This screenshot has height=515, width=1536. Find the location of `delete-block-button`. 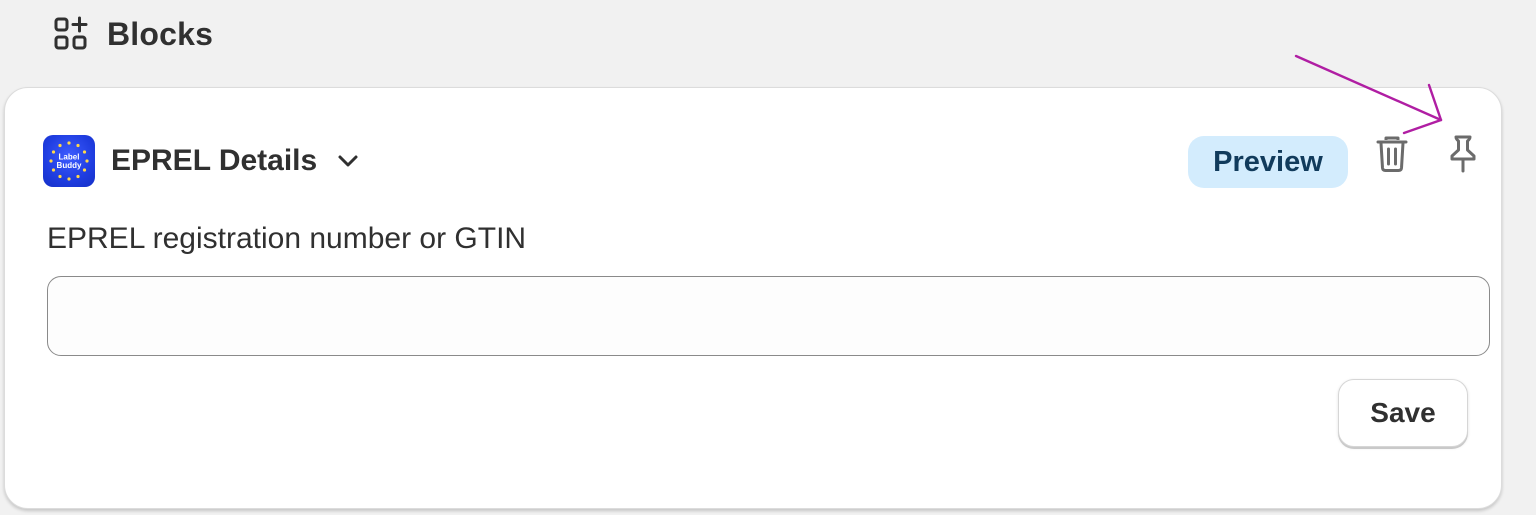

delete-block-button is located at coordinates (1392, 156).